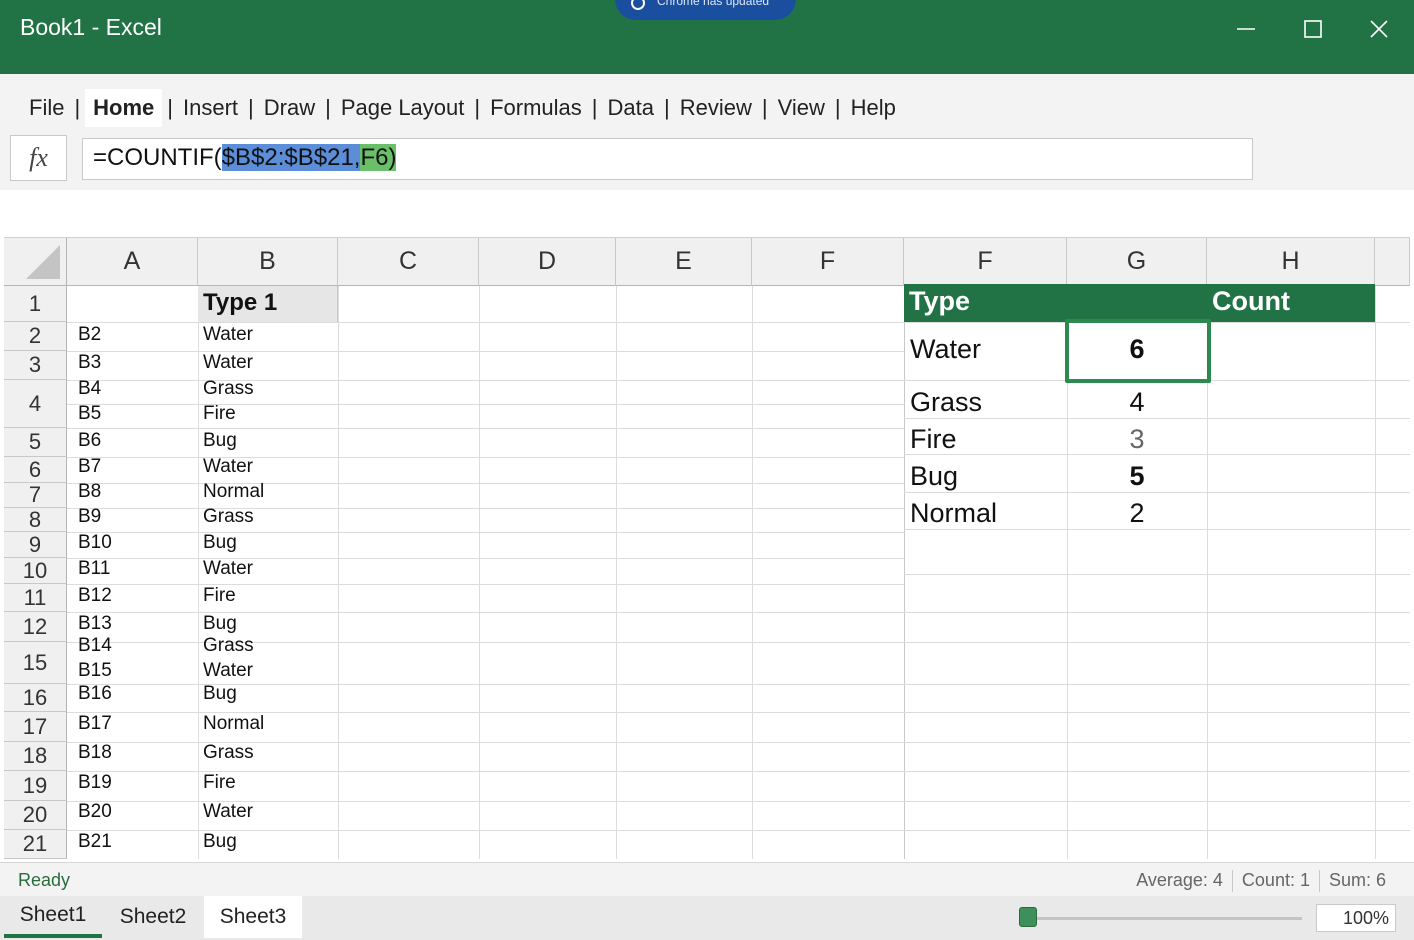 The height and width of the screenshot is (940, 1414). What do you see at coordinates (1137, 476) in the screenshot?
I see `summary-count-bug: 5` at bounding box center [1137, 476].